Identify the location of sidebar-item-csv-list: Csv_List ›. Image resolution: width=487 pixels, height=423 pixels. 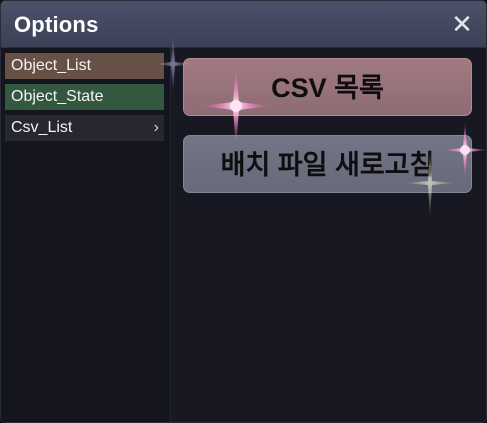
(84, 128).